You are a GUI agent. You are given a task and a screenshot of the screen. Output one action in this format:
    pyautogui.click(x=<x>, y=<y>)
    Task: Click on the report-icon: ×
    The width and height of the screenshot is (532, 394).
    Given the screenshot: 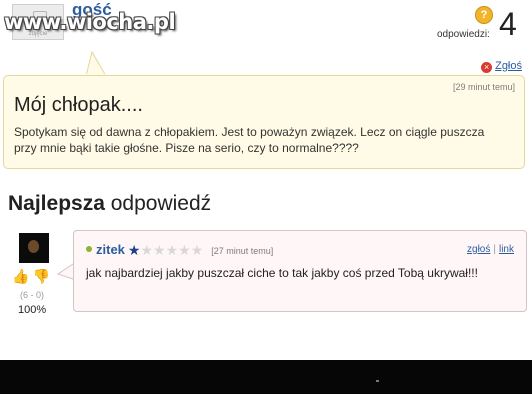 What is the action you would take?
    pyautogui.click(x=487, y=67)
    